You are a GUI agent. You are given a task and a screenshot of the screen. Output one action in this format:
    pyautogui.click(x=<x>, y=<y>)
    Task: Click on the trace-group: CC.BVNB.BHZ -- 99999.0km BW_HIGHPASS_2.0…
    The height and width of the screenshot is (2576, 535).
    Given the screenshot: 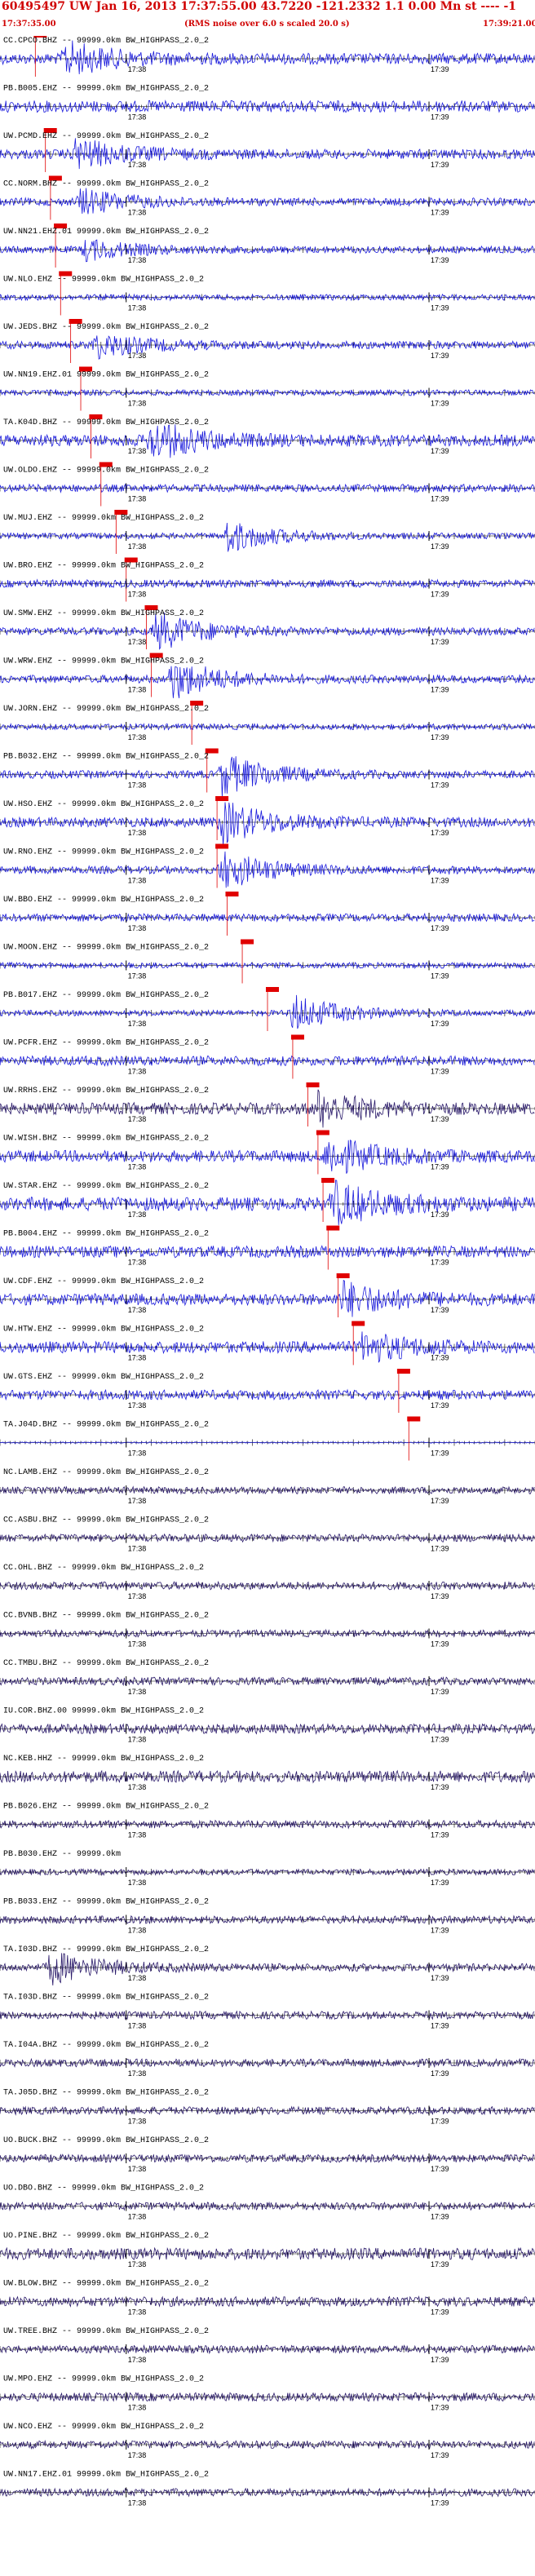 What is the action you would take?
    pyautogui.click(x=267, y=1630)
    